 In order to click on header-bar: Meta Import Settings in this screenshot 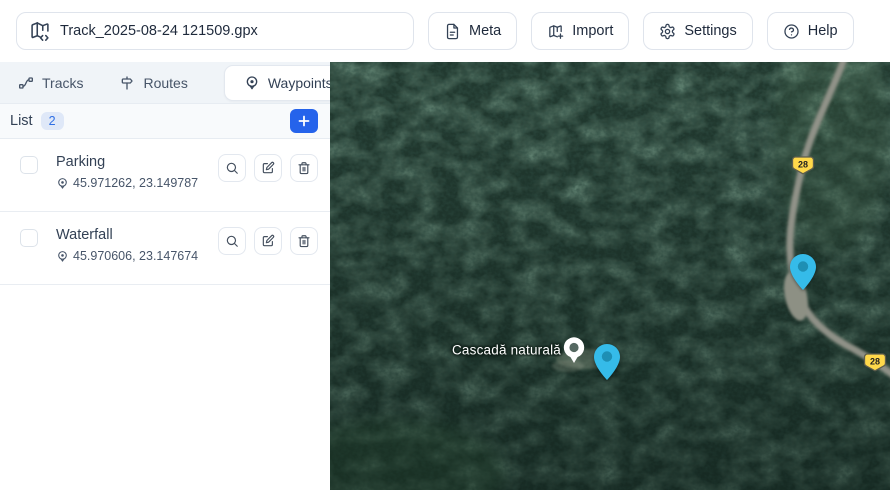, I will do `click(445, 31)`.